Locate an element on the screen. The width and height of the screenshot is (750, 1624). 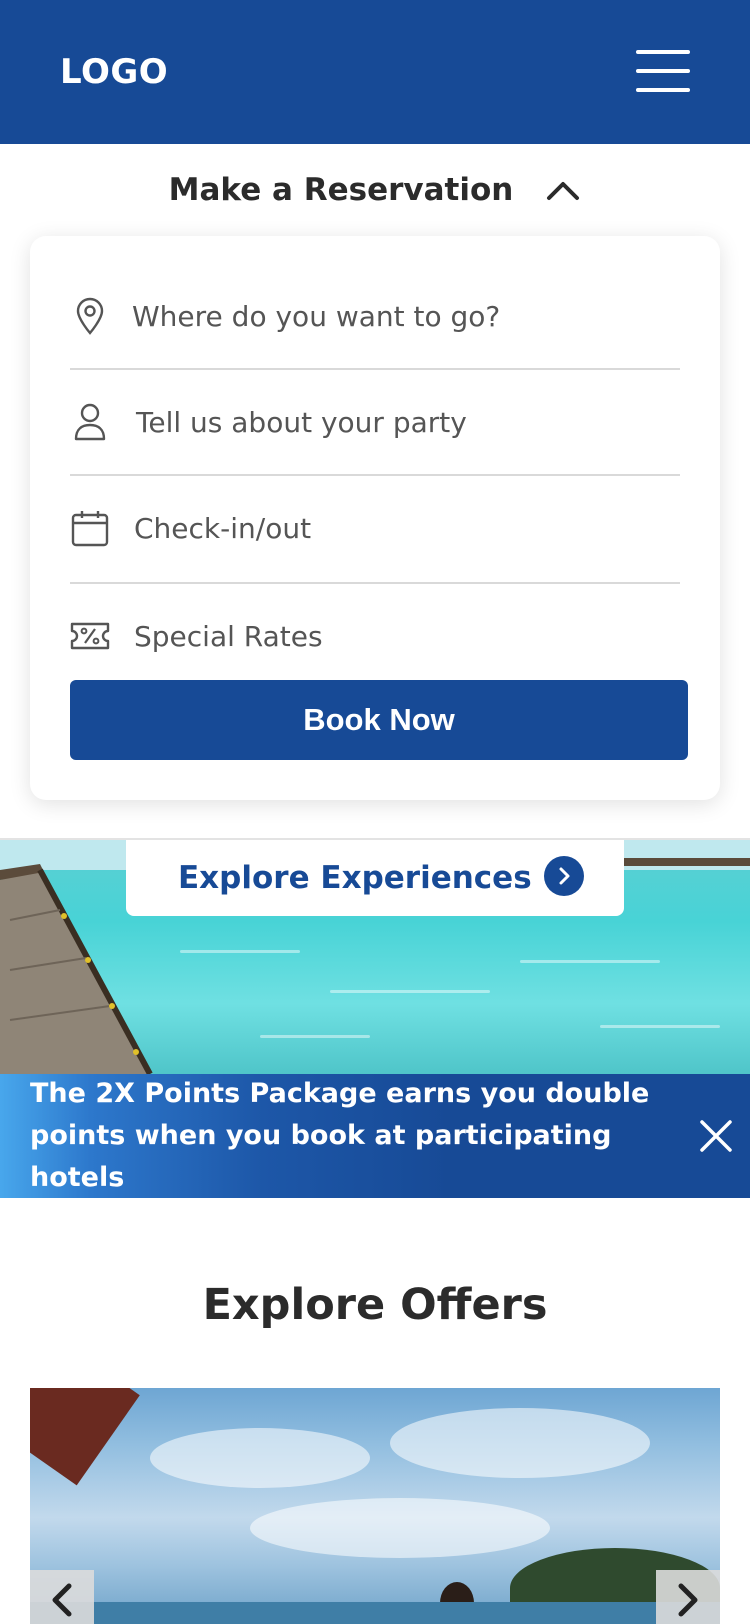
destination-field: Where do you want to go? is located at coordinates (375, 316).